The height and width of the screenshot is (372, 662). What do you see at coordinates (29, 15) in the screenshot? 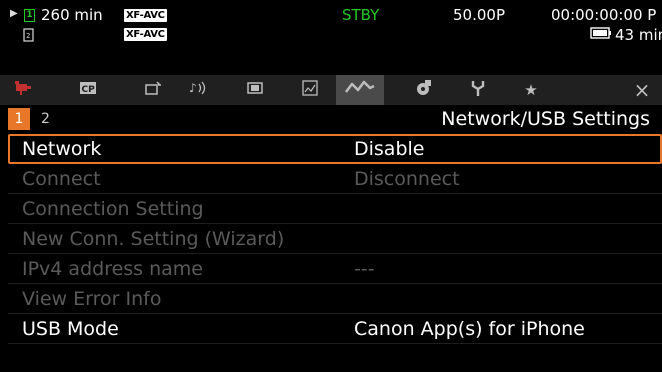
I see `card-slot-icon: 1` at bounding box center [29, 15].